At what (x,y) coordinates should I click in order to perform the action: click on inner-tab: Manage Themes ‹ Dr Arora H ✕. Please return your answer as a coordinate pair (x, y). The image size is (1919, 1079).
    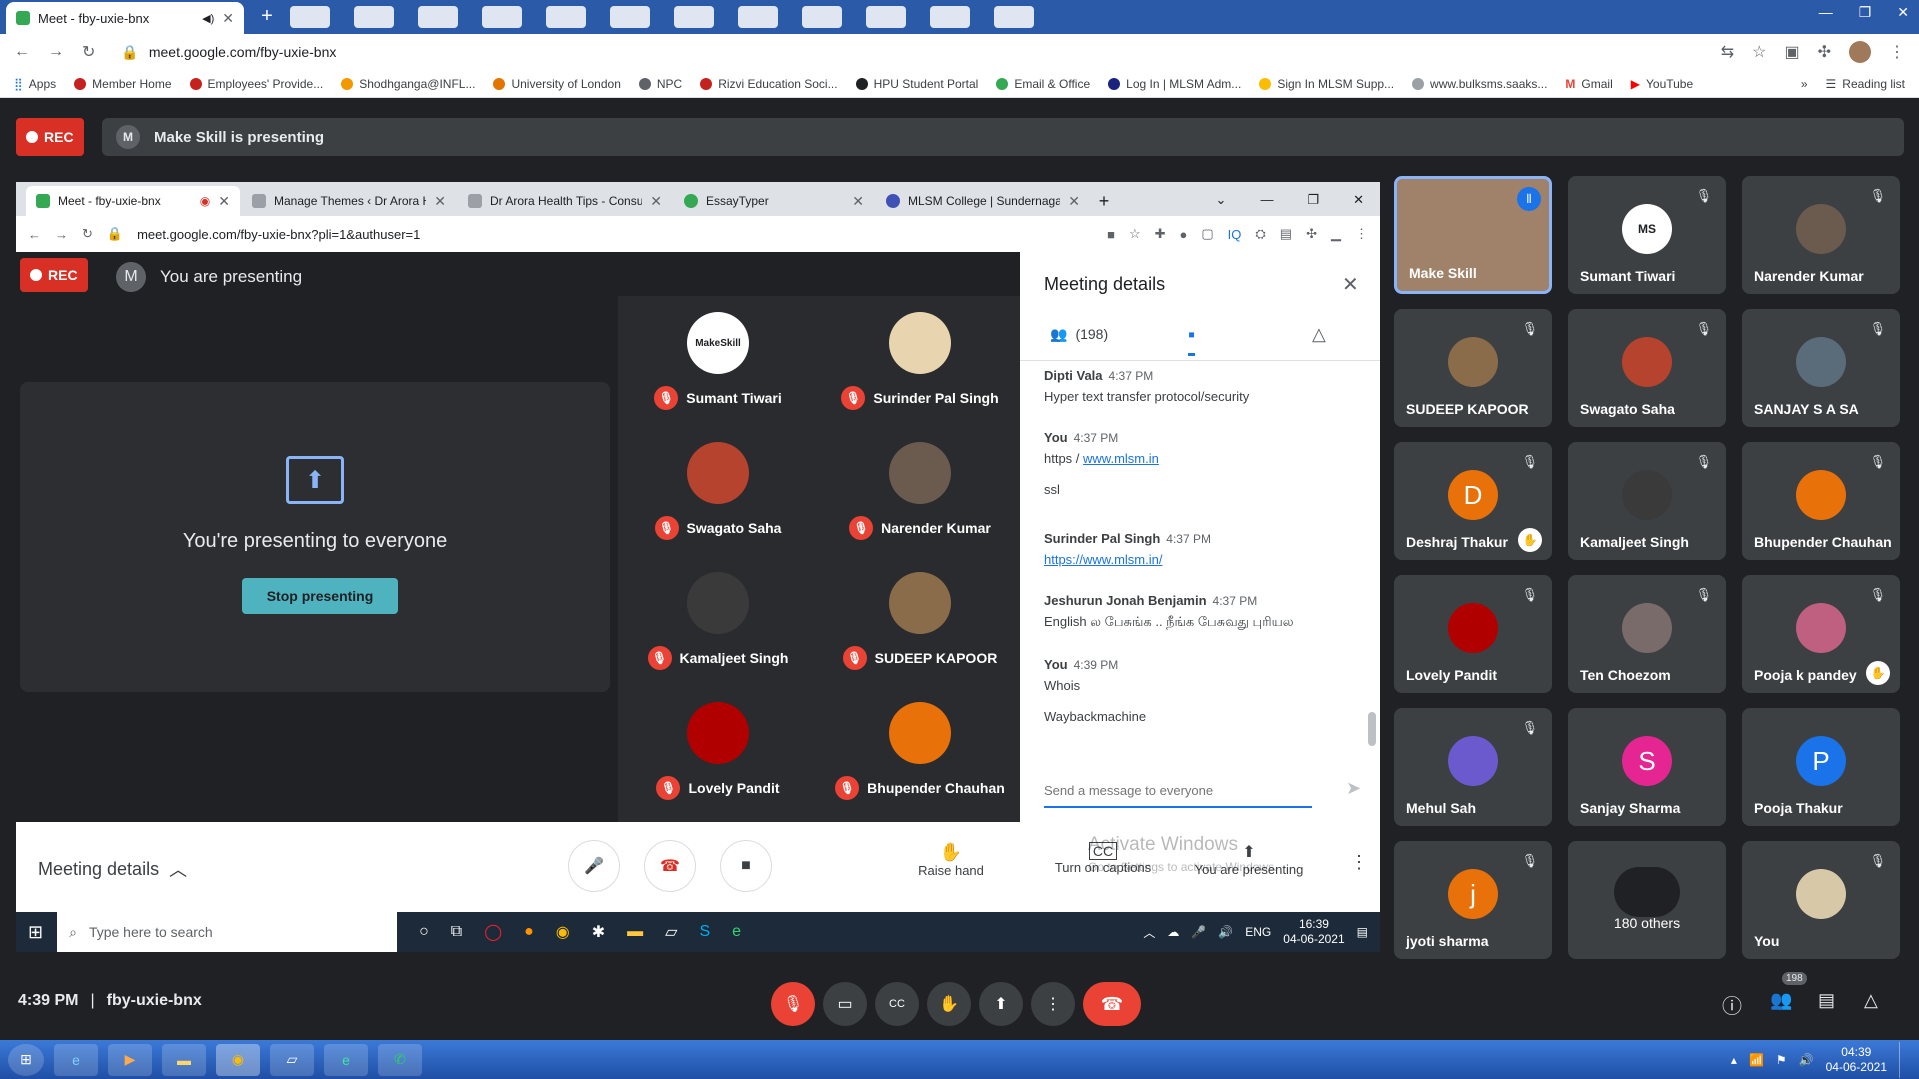
    Looking at the image, I should click on (349, 201).